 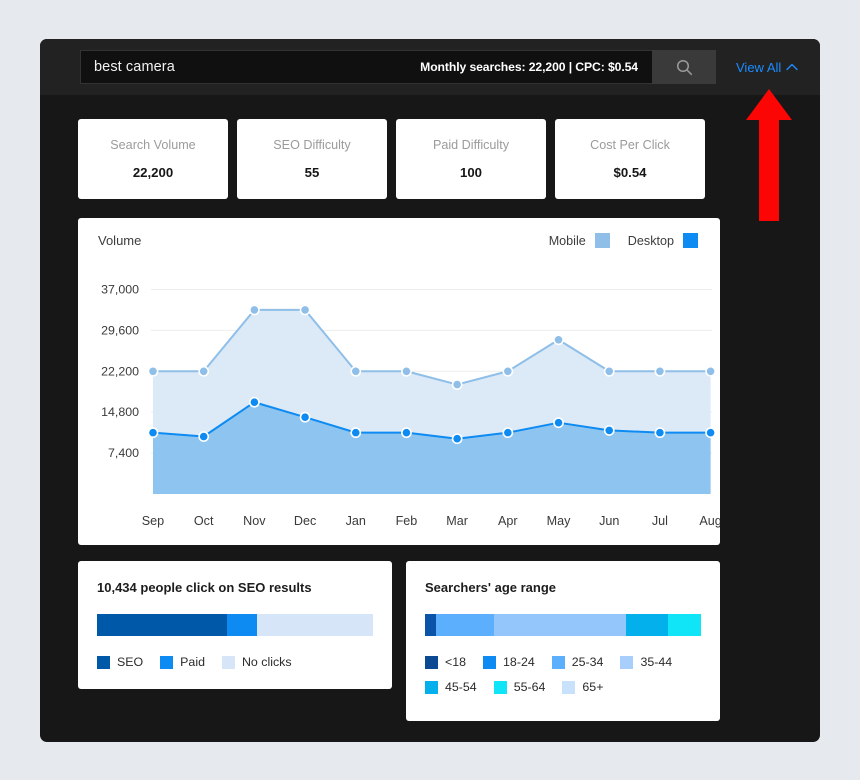 I want to click on age-range-stacked-bar, so click(x=563, y=625).